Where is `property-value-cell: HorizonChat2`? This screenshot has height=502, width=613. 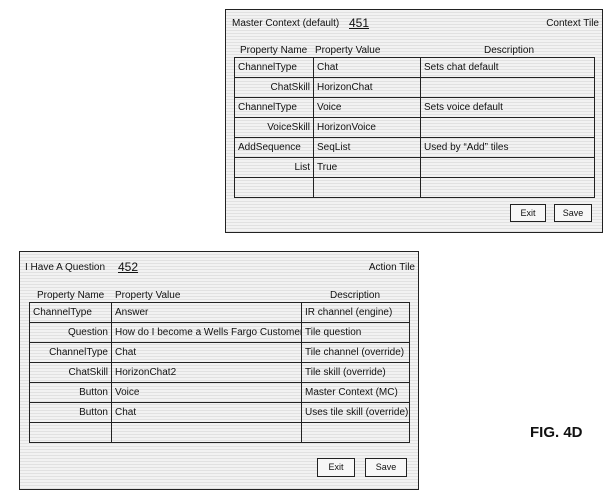 property-value-cell: HorizonChat2 is located at coordinates (207, 373).